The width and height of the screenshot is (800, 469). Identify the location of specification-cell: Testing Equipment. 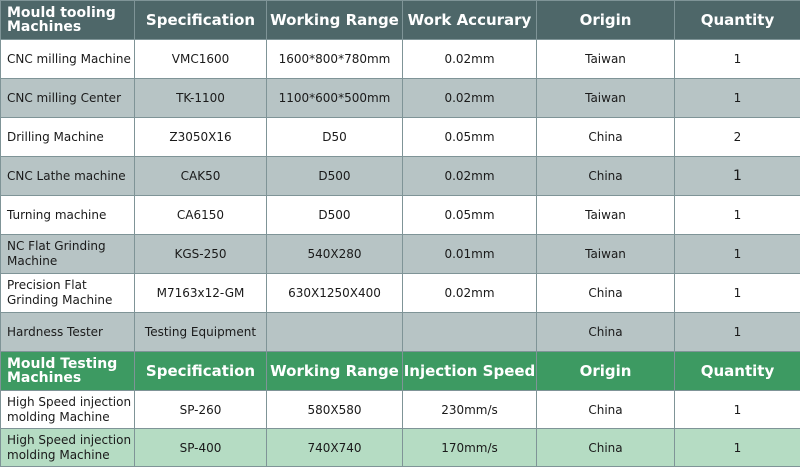
(200, 332).